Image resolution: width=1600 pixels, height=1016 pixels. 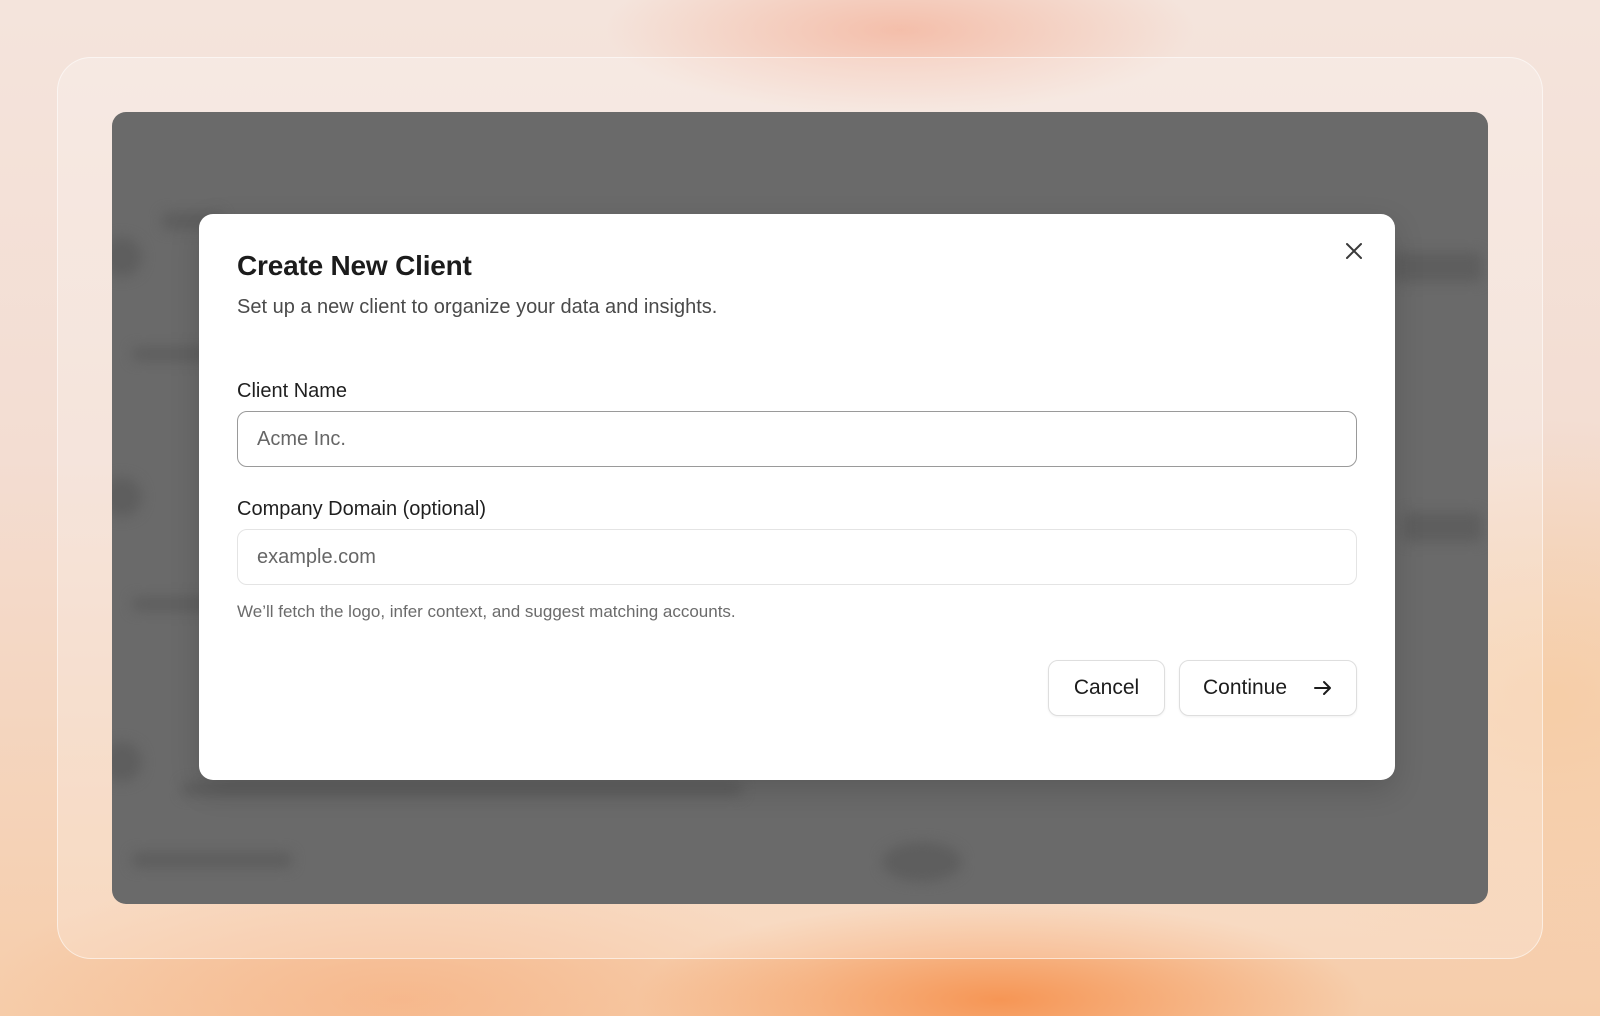 I want to click on cancel-button: Cancel, so click(x=1106, y=688).